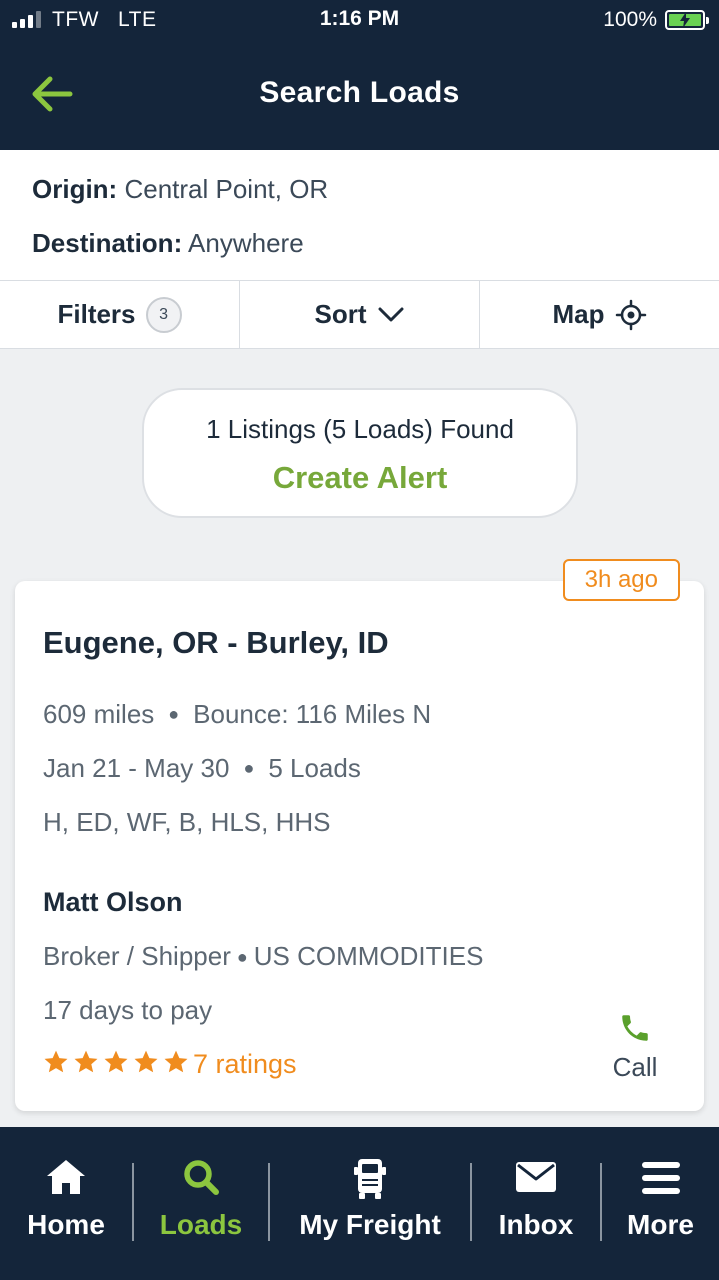 The height and width of the screenshot is (1280, 719). I want to click on pay-terms: 17 days to pay, so click(128, 1010).